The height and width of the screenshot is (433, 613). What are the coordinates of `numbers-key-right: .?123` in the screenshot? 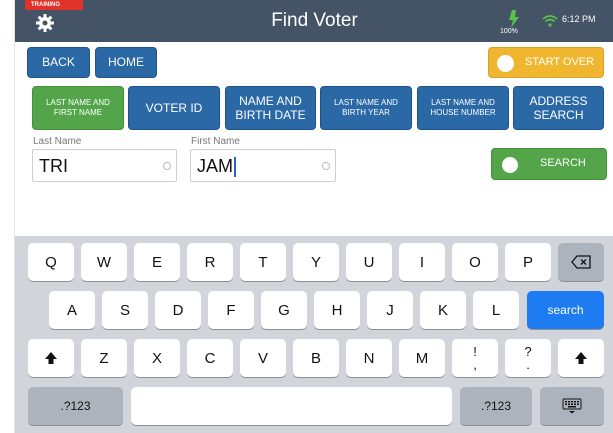 It's located at (496, 406).